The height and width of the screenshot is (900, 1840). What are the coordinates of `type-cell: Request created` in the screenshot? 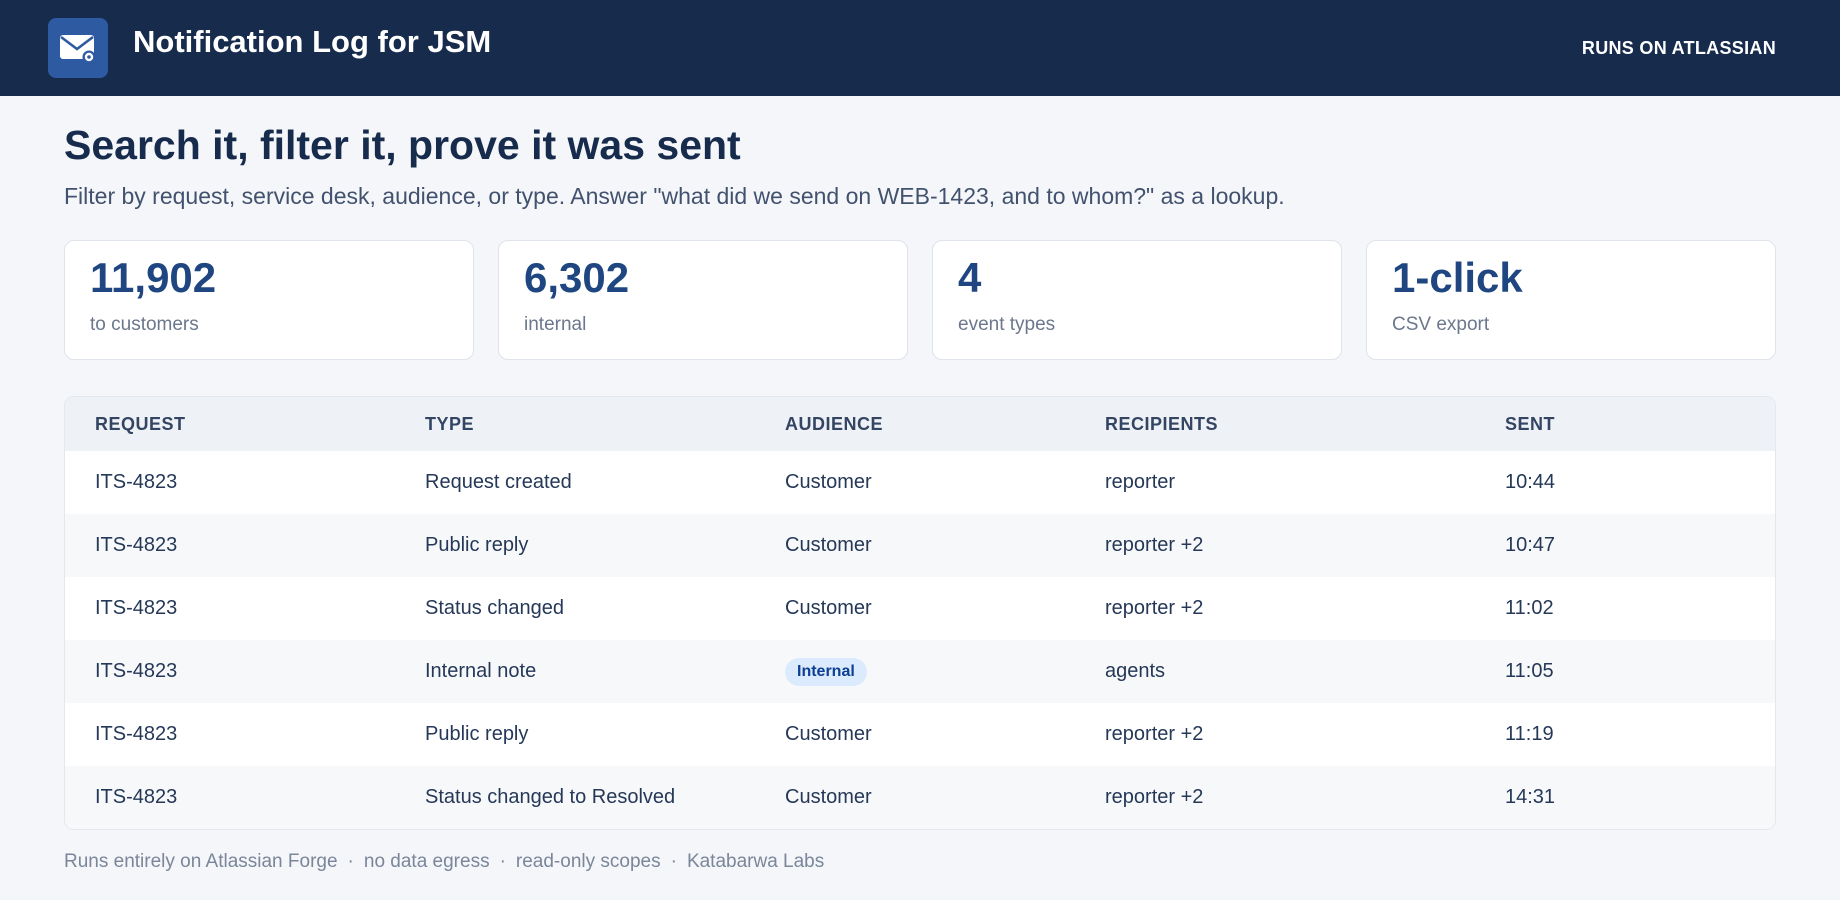 It's located at (498, 482).